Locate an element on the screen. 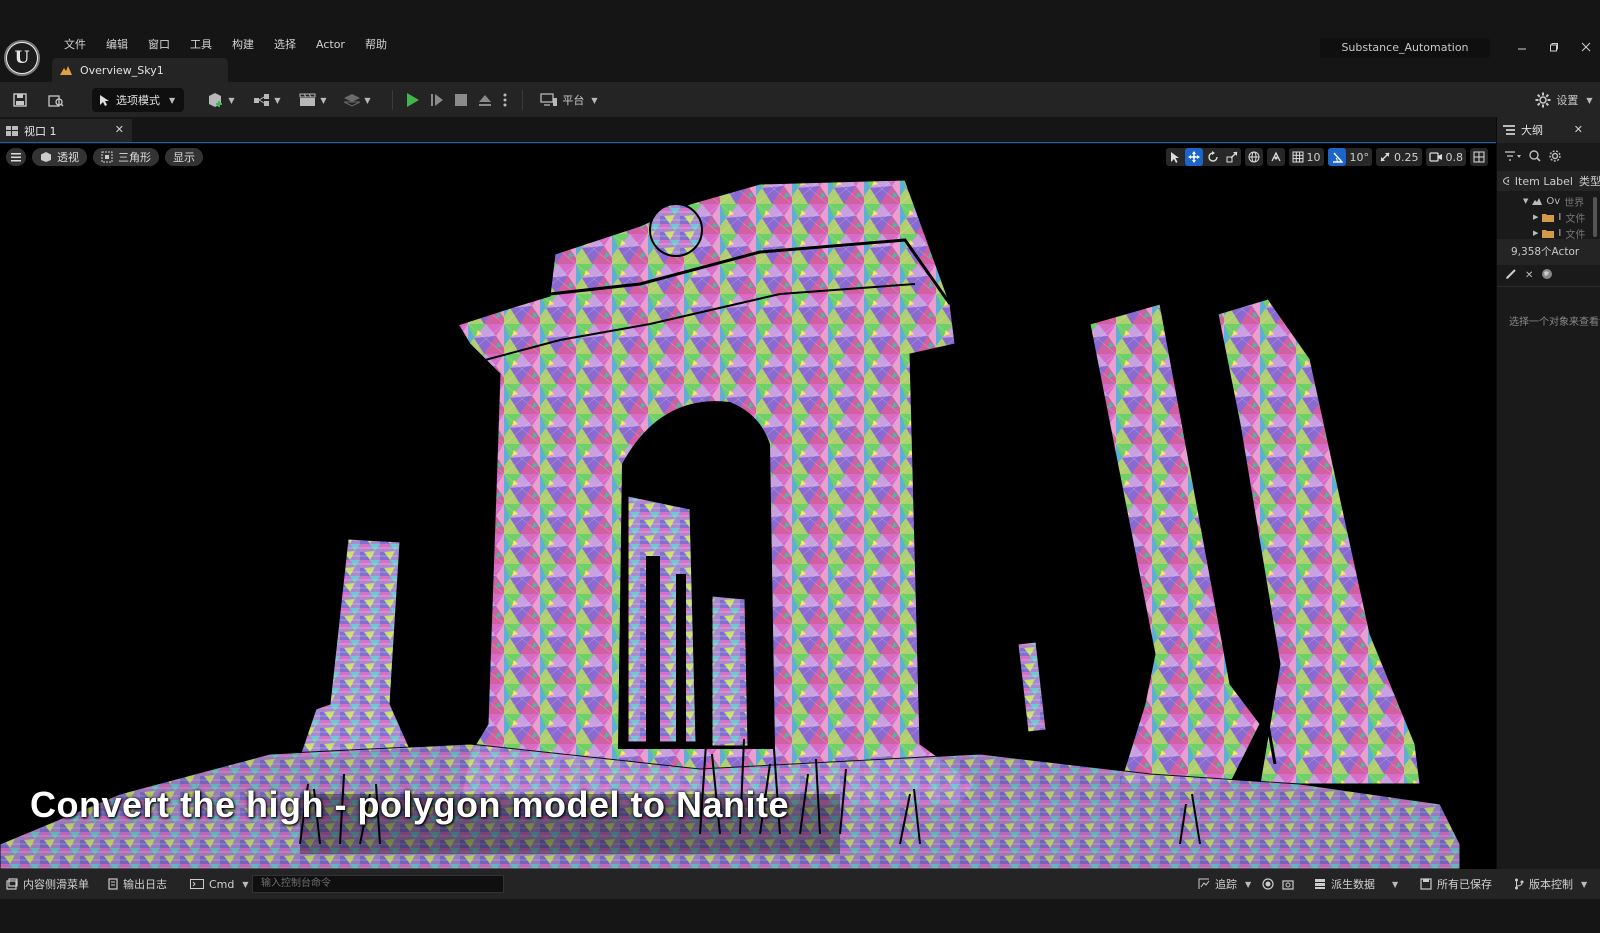 The width and height of the screenshot is (1600, 933). cmd-dropdown: Cmd ▼ is located at coordinates (219, 884).